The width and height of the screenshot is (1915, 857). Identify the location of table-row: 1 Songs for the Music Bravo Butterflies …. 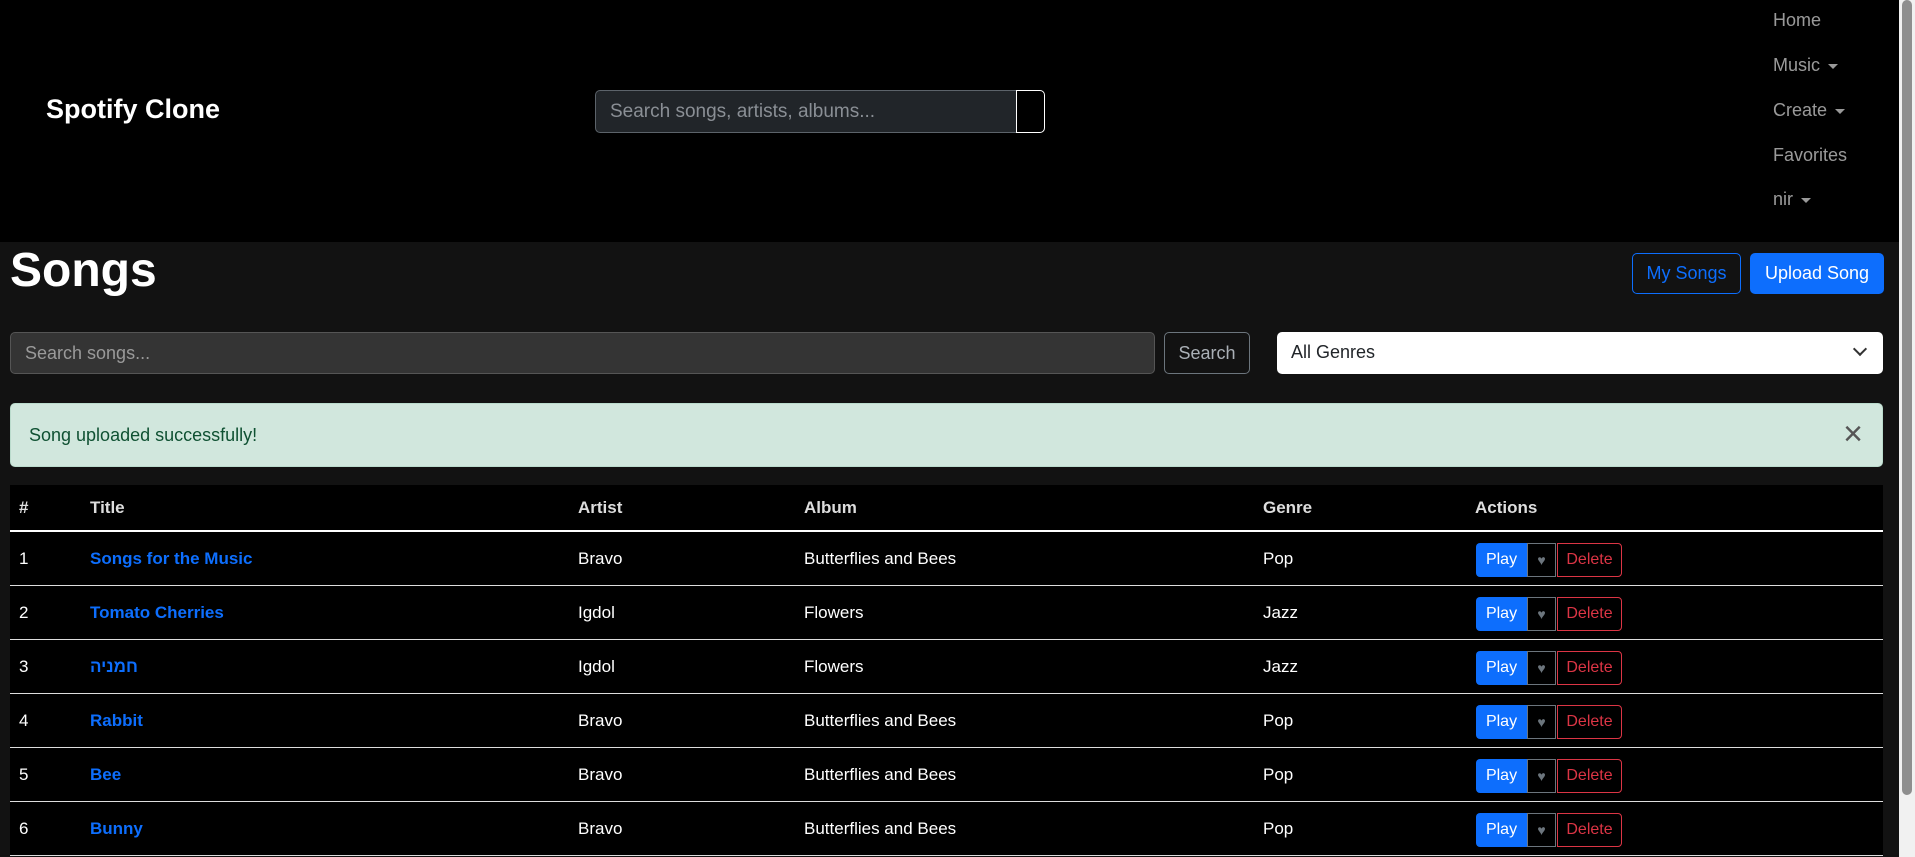
(946, 559).